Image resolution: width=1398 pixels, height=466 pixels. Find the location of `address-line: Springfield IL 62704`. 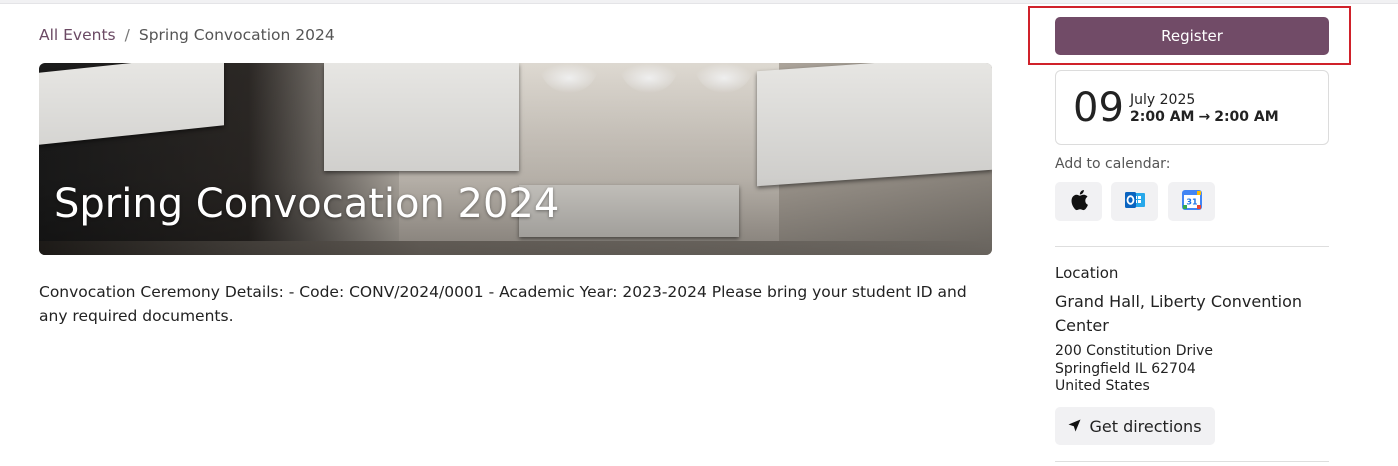

address-line: Springfield IL 62704 is located at coordinates (1125, 368).